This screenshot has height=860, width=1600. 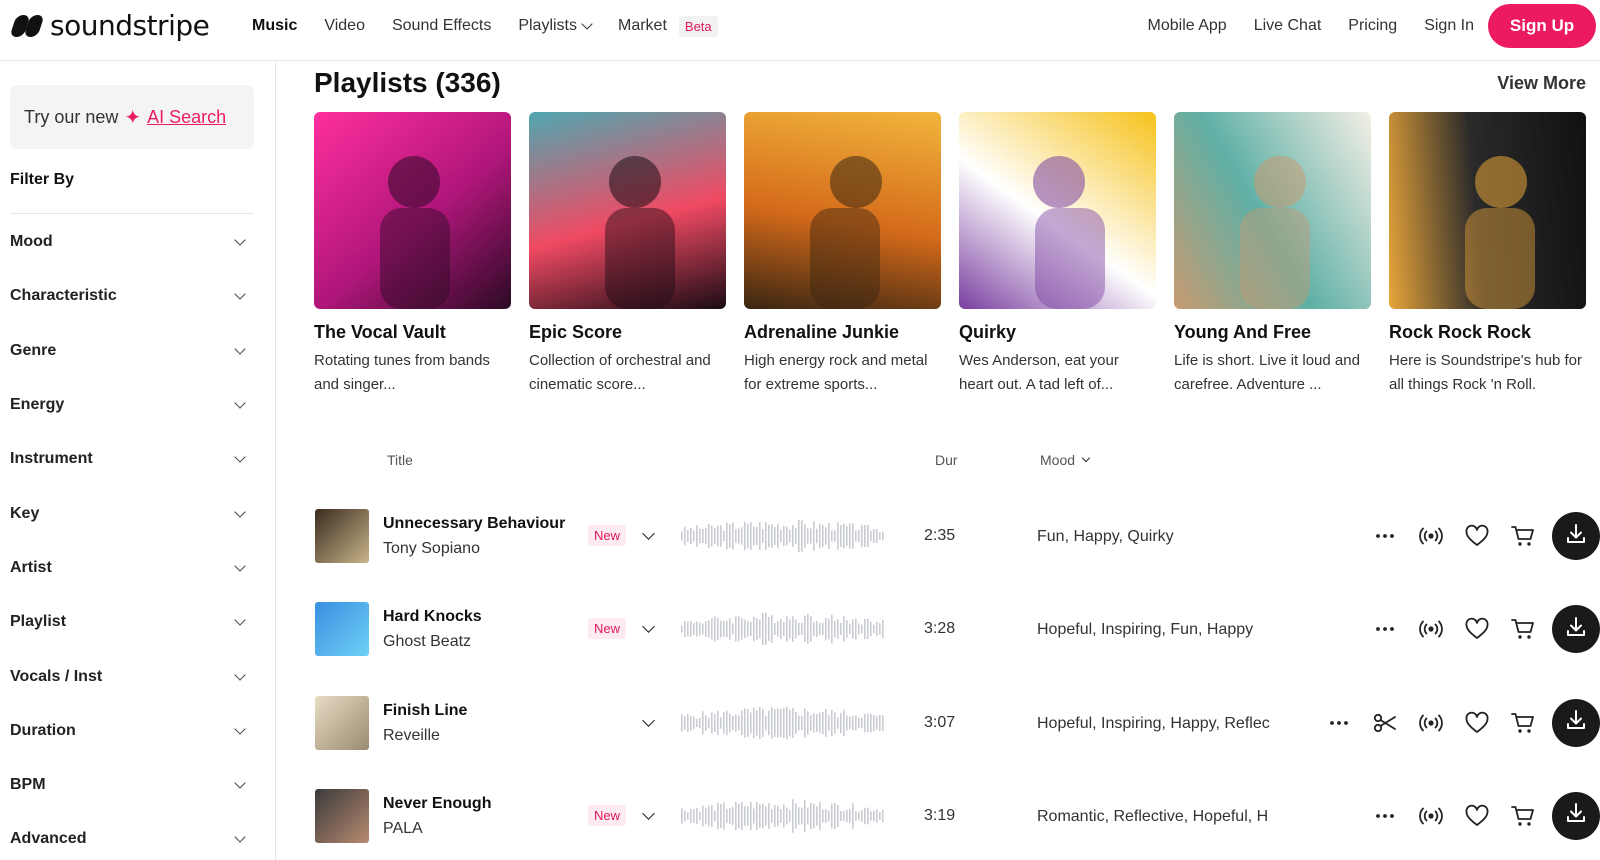 I want to click on playlist-title: Epic Score, so click(x=627, y=332).